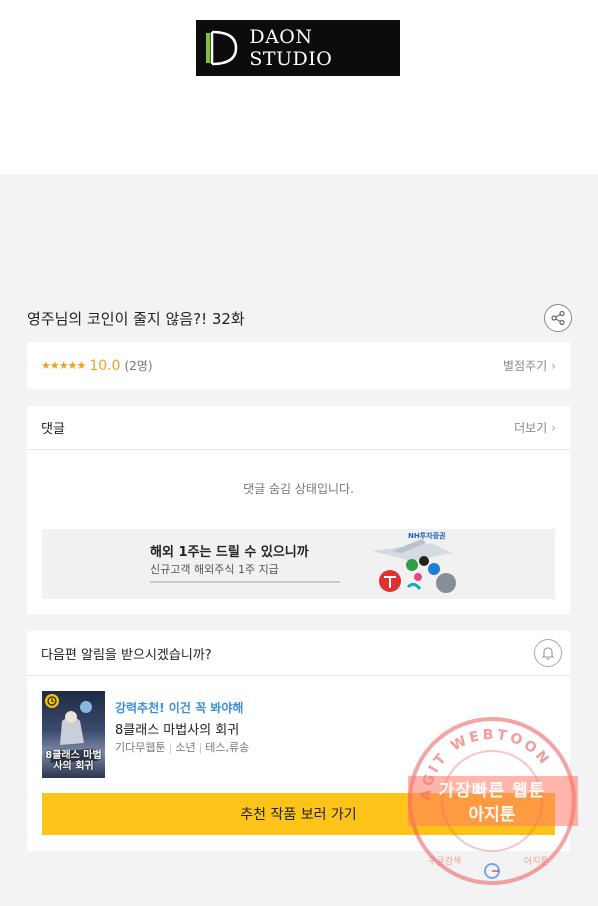  What do you see at coordinates (298, 564) in the screenshot?
I see `ad-banner: 해외 1주는 드릴 수 있으니까 신규고객 해외주식 1주 지급 NH투자증권` at bounding box center [298, 564].